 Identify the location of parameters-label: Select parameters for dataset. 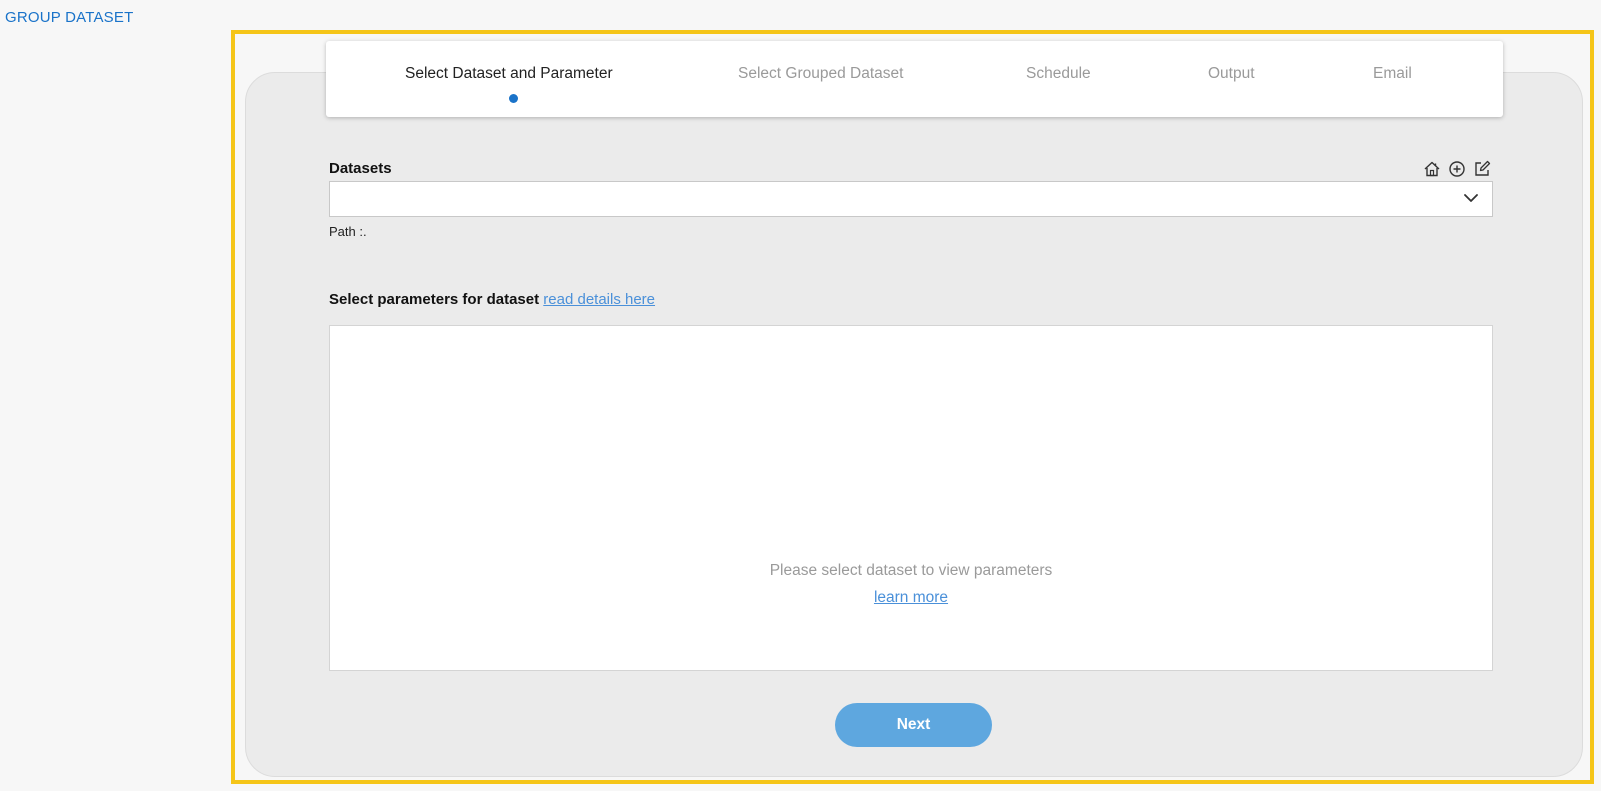
(434, 299).